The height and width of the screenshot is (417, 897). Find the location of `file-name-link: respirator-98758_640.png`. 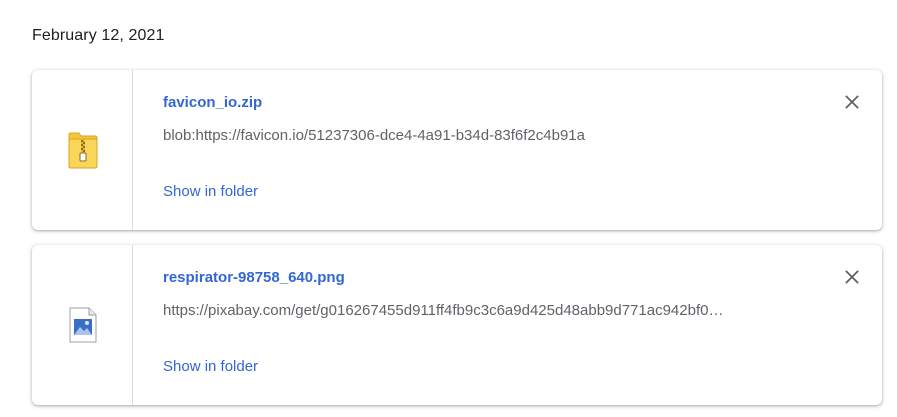

file-name-link: respirator-98758_640.png is located at coordinates (254, 277).